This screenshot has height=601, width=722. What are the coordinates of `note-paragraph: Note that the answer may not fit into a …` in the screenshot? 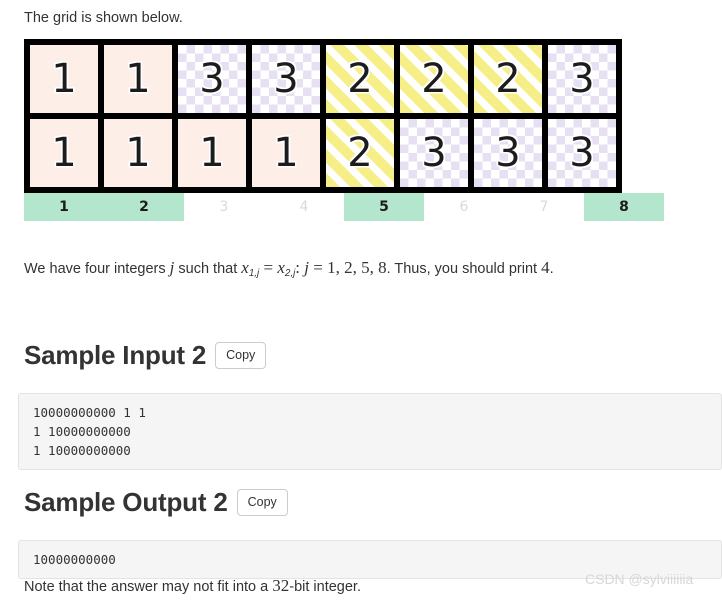 It's located at (192, 586).